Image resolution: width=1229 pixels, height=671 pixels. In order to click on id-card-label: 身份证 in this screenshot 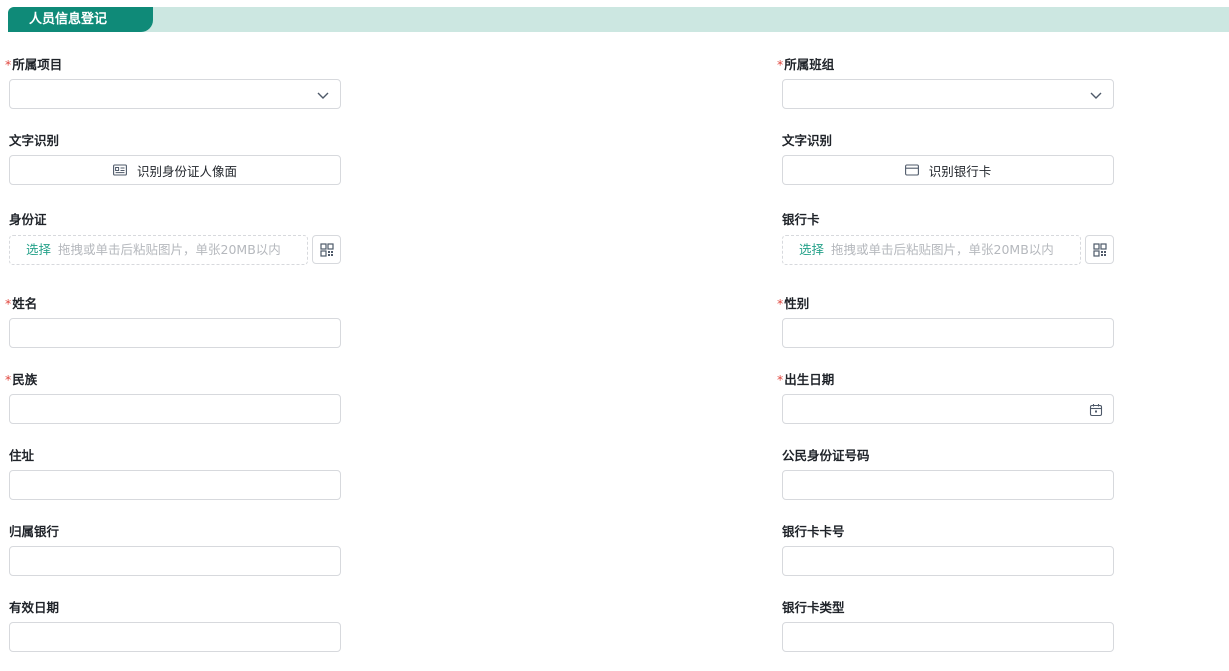, I will do `click(28, 219)`.